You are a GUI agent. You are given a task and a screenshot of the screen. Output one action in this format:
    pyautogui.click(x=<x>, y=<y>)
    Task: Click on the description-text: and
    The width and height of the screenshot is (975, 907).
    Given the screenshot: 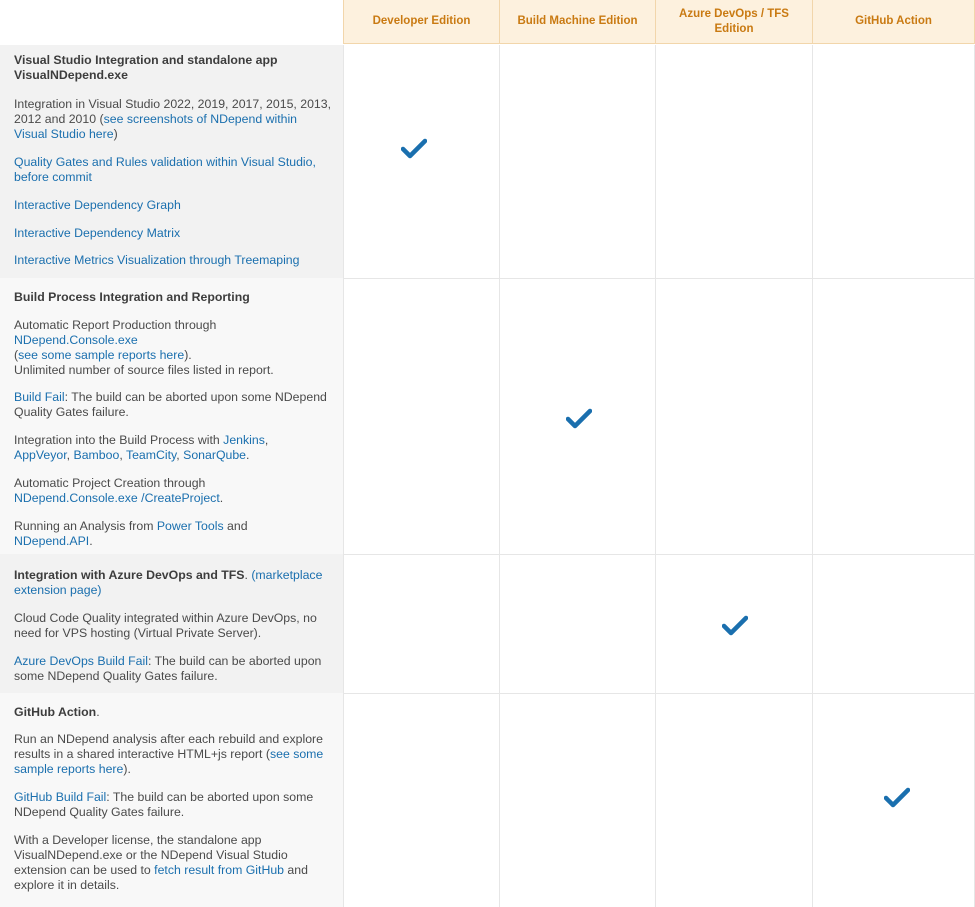 What is the action you would take?
    pyautogui.click(x=235, y=526)
    